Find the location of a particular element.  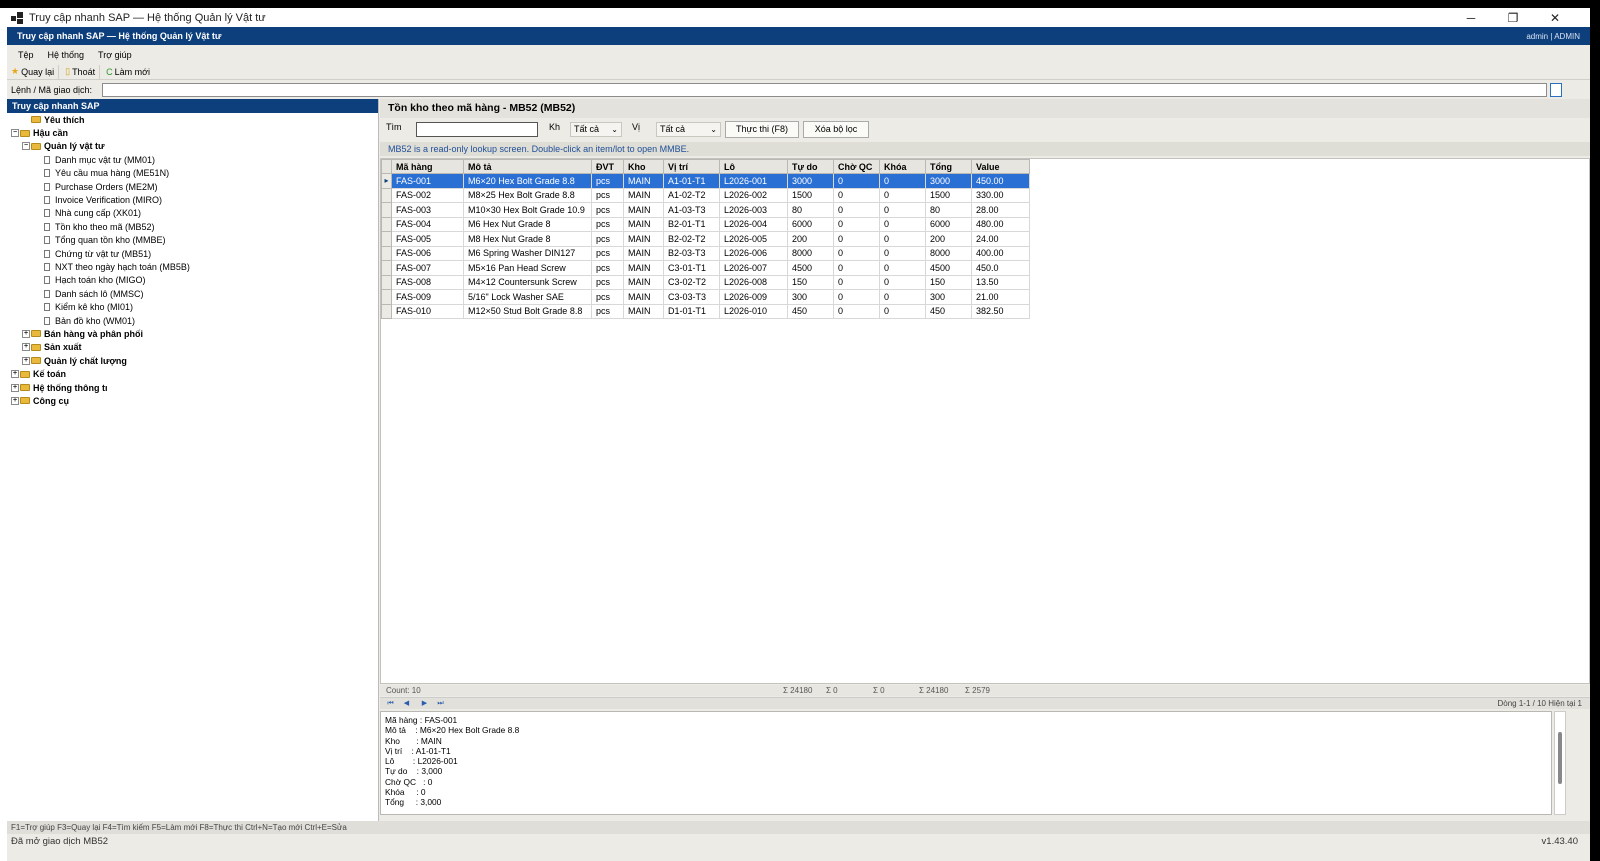

detail-line: Vị trí : A1-01-T1 is located at coordinates (418, 750).